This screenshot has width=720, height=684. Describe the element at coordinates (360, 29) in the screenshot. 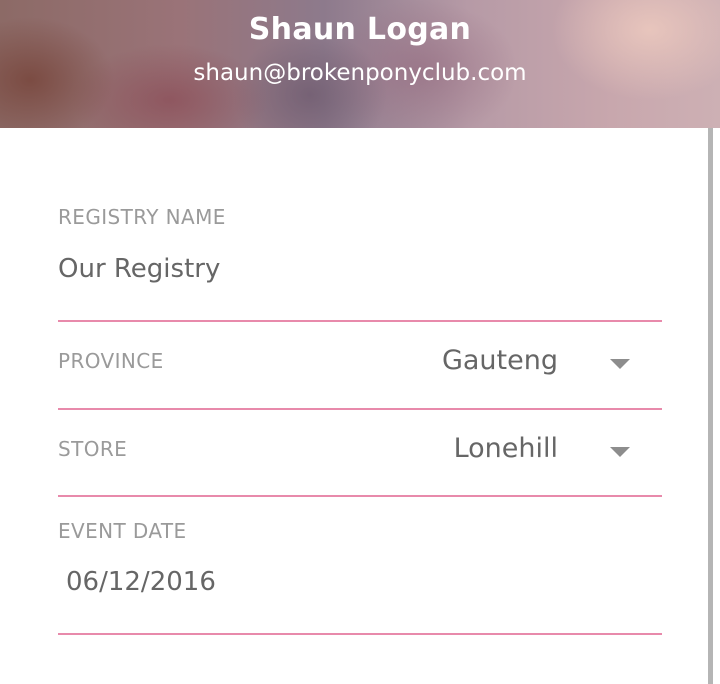

I see `user-name: Shaun Logan` at that location.